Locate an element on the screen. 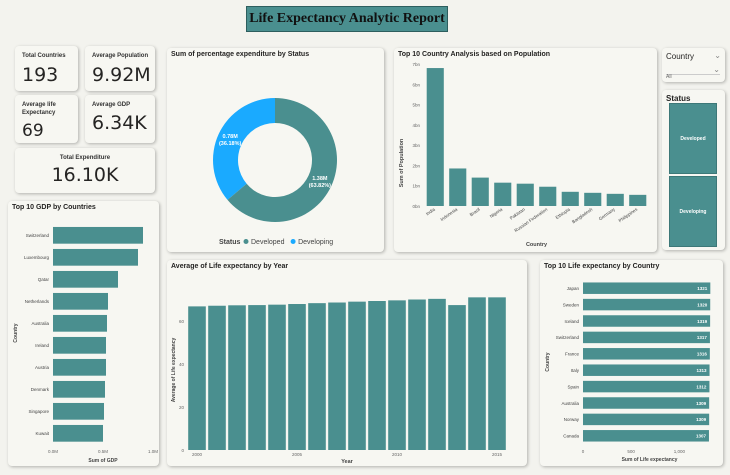  x-tick-label: 0.0M is located at coordinates (53, 451).